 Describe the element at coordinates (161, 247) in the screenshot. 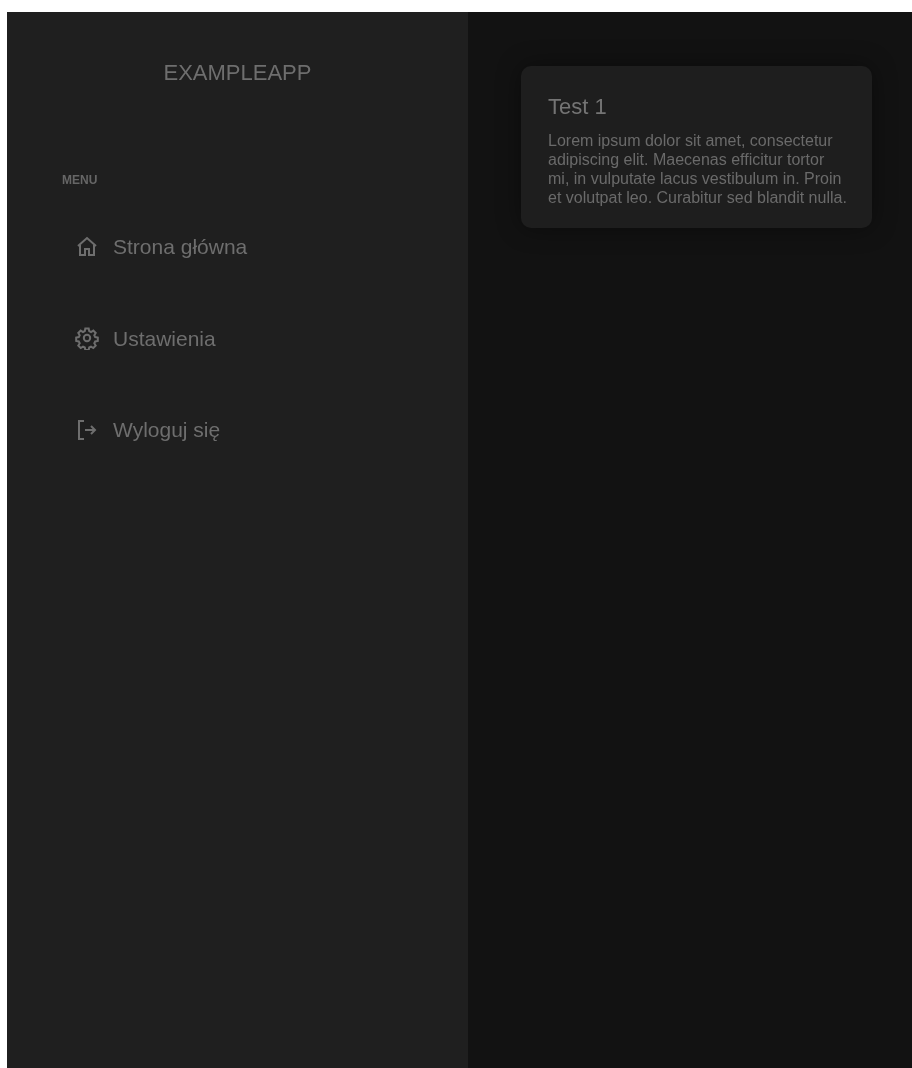

I see `menu-item: Strona główna` at that location.